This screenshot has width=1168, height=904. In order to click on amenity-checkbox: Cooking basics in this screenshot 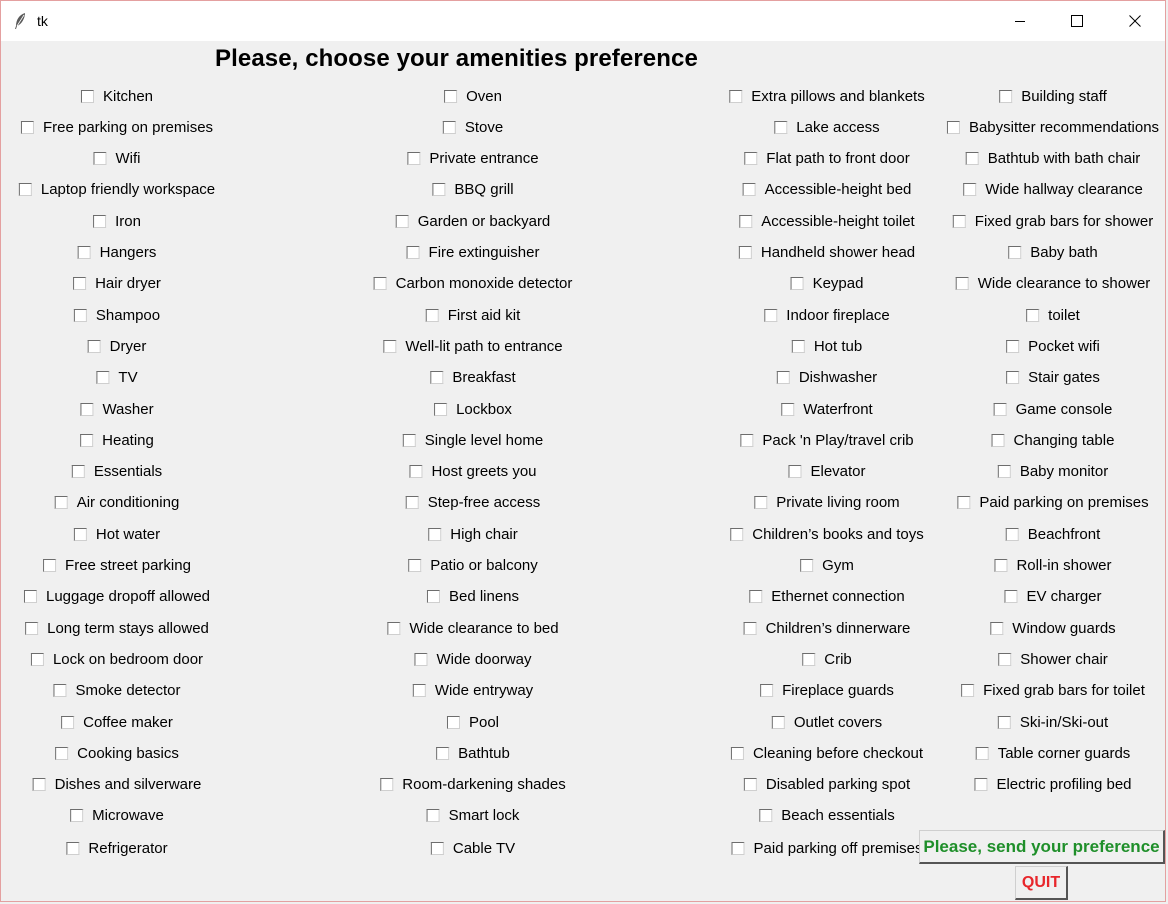, I will do `click(117, 753)`.